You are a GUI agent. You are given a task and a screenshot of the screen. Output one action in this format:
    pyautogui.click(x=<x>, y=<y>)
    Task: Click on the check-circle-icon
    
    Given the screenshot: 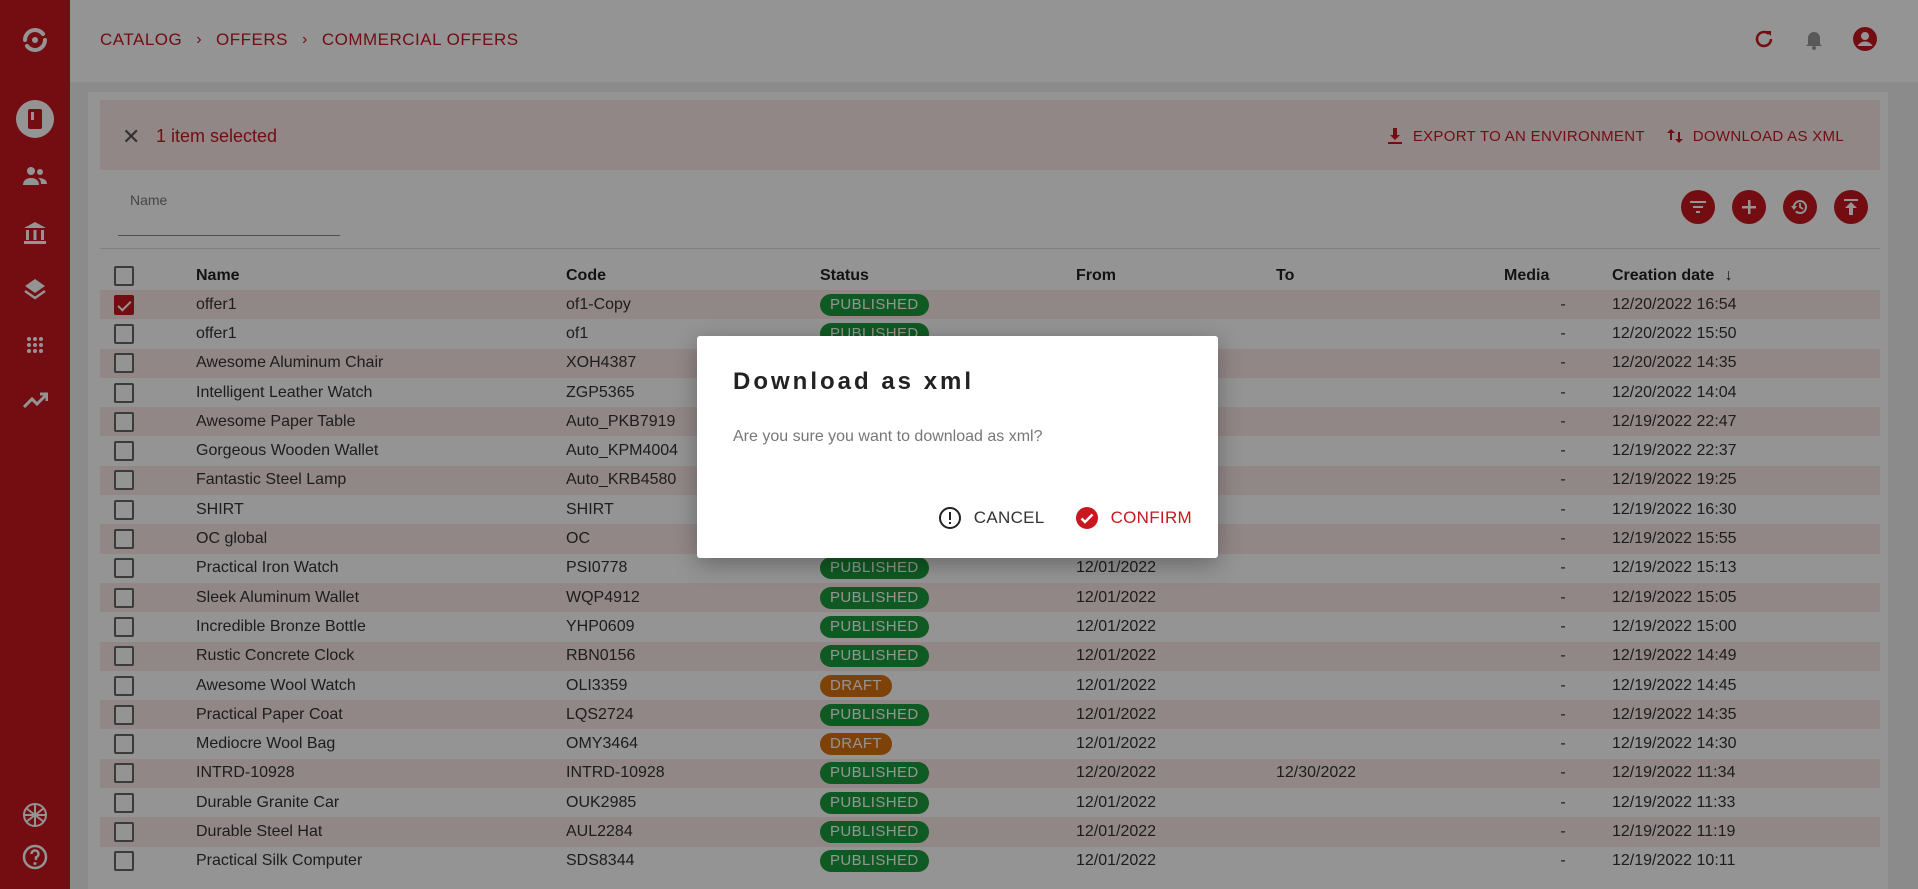 What is the action you would take?
    pyautogui.click(x=1086, y=518)
    